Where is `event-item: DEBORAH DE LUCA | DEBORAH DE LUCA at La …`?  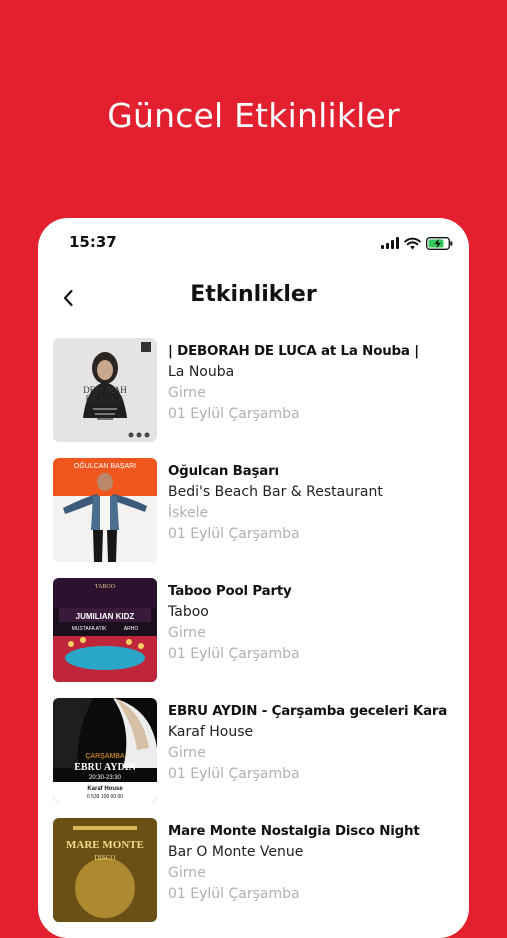
event-item: DEBORAH DE LUCA | DEBORAH DE LUCA at La … is located at coordinates (261, 390).